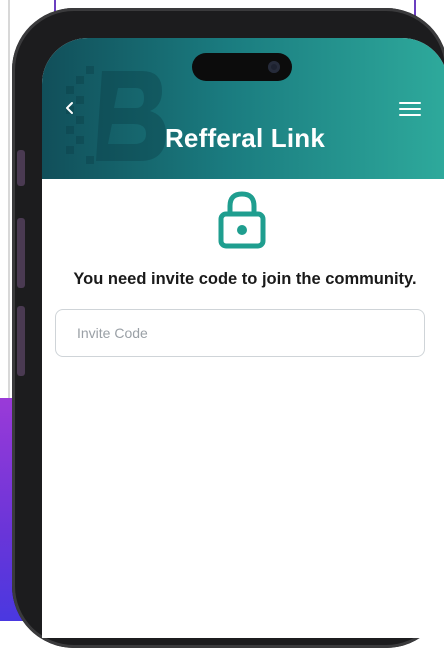  What do you see at coordinates (242, 220) in the screenshot?
I see `lock-icon` at bounding box center [242, 220].